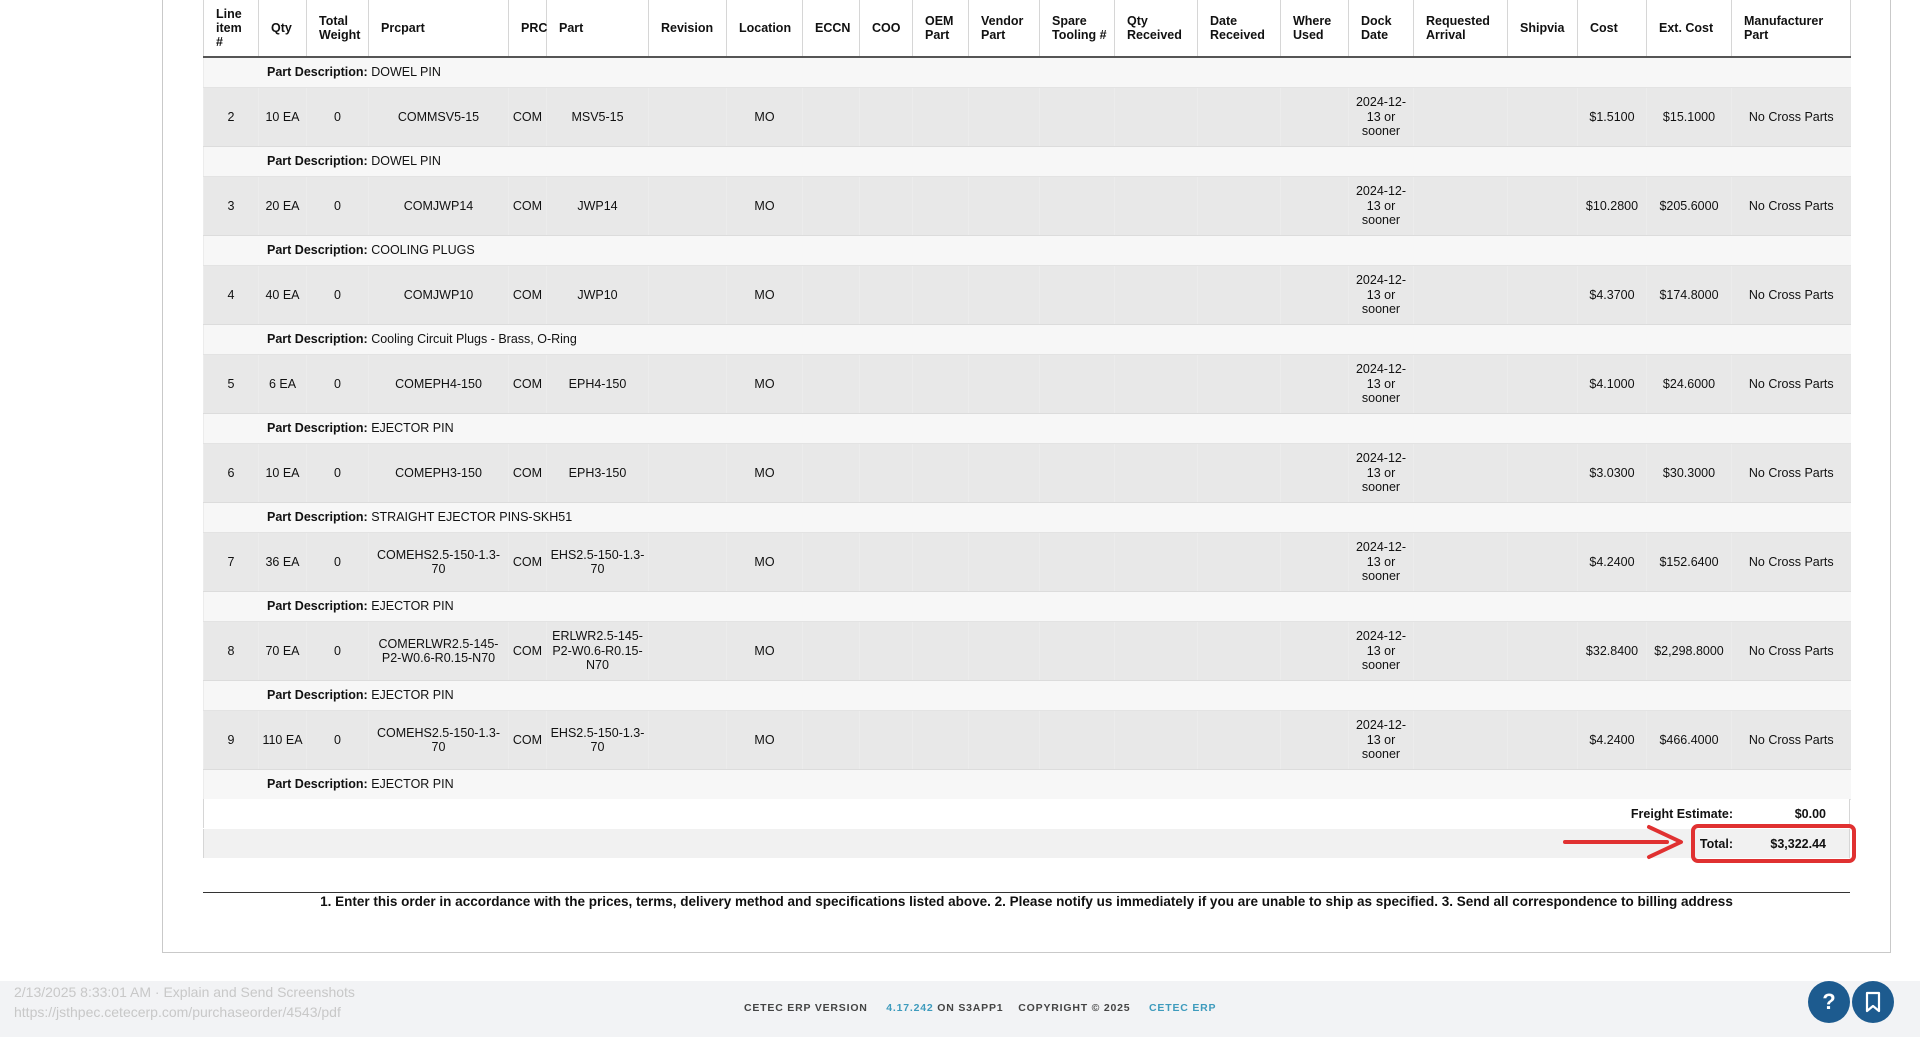 Image resolution: width=1920 pixels, height=1037 pixels. I want to click on table-cell: MSV5-15, so click(597, 117).